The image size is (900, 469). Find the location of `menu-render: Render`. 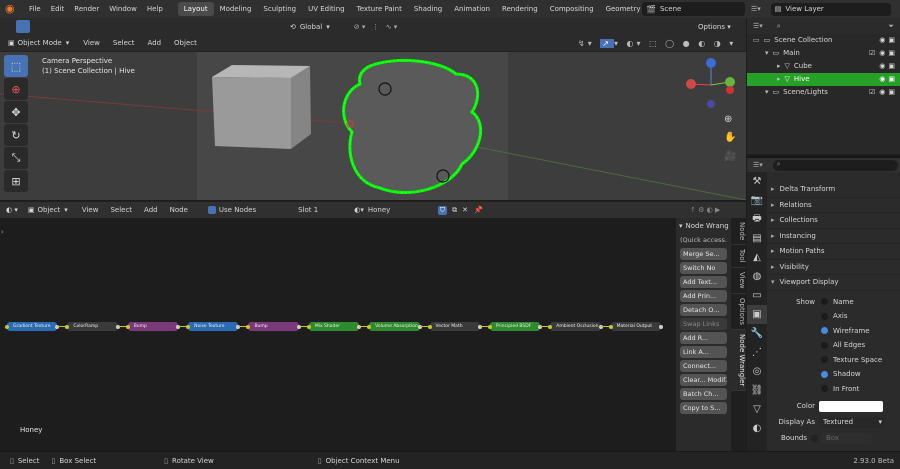

menu-render: Render is located at coordinates (86, 9).